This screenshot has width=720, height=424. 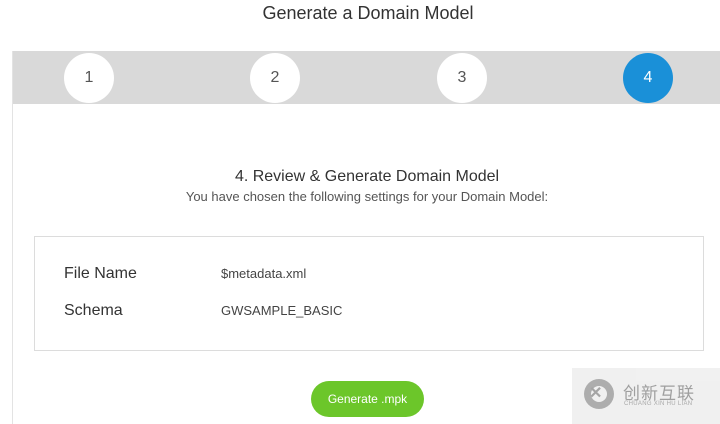 What do you see at coordinates (364, 275) in the screenshot?
I see `setting-row-file-name: File Name $metadata.xml` at bounding box center [364, 275].